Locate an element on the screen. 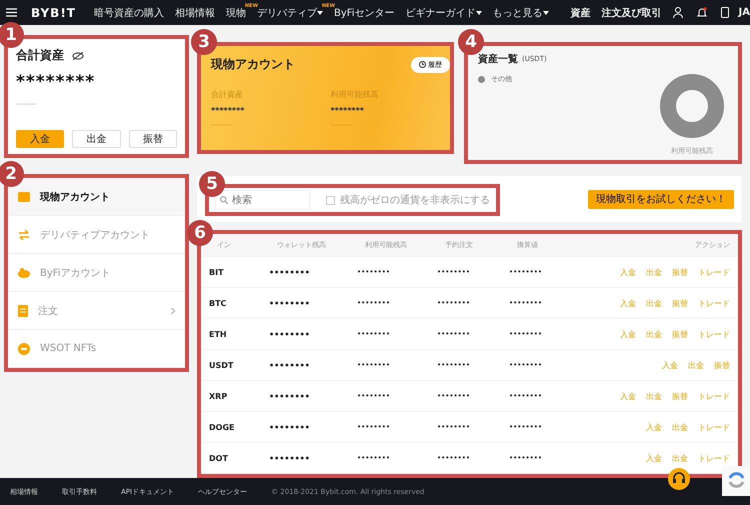 The height and width of the screenshot is (505, 750). document-icon is located at coordinates (23, 310).